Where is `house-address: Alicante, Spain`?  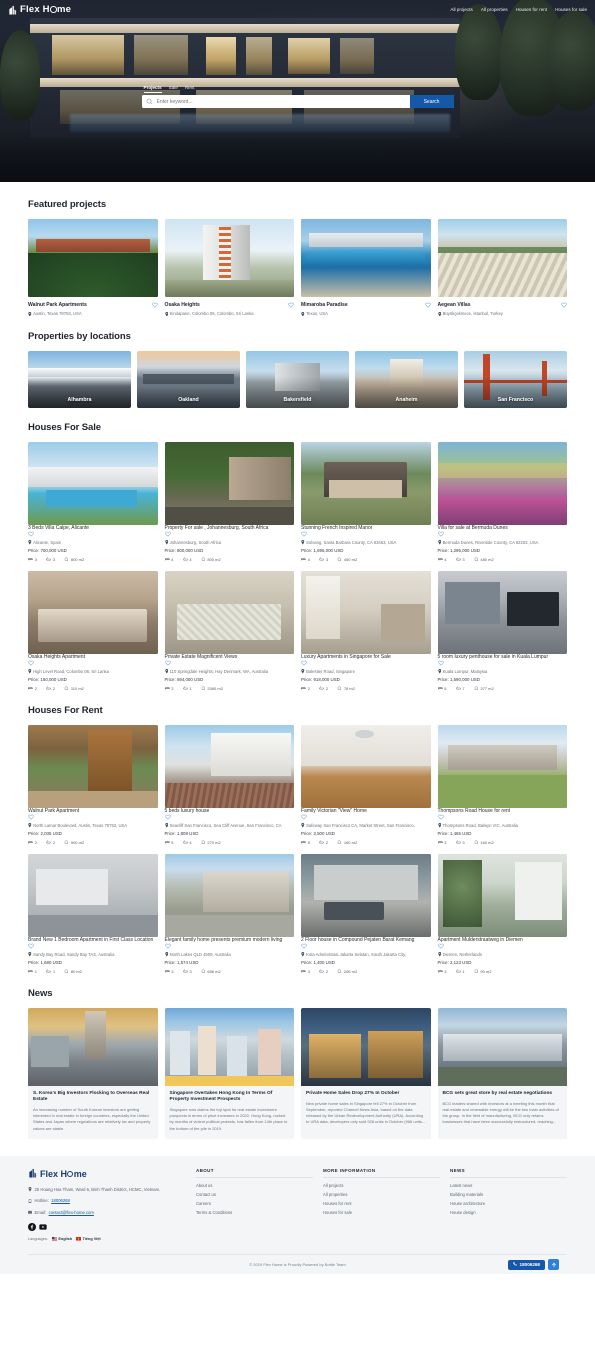 house-address: Alicante, Spain is located at coordinates (93, 542).